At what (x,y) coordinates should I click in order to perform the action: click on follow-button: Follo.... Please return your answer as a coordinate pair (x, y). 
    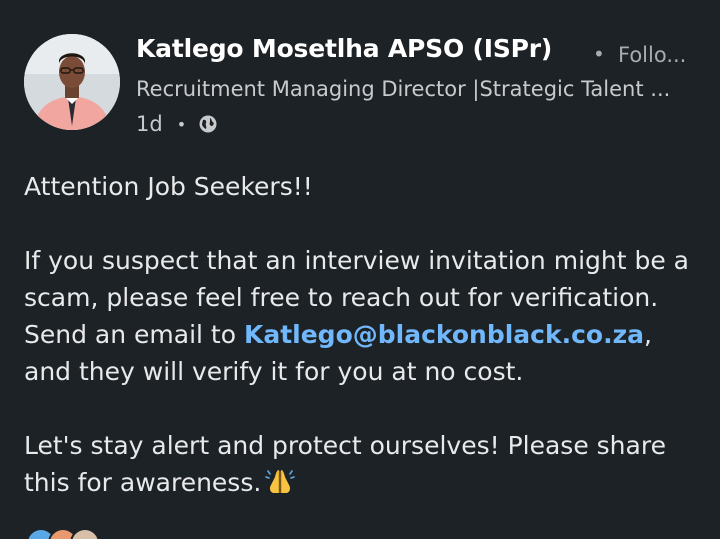
    Looking at the image, I should click on (662, 55).